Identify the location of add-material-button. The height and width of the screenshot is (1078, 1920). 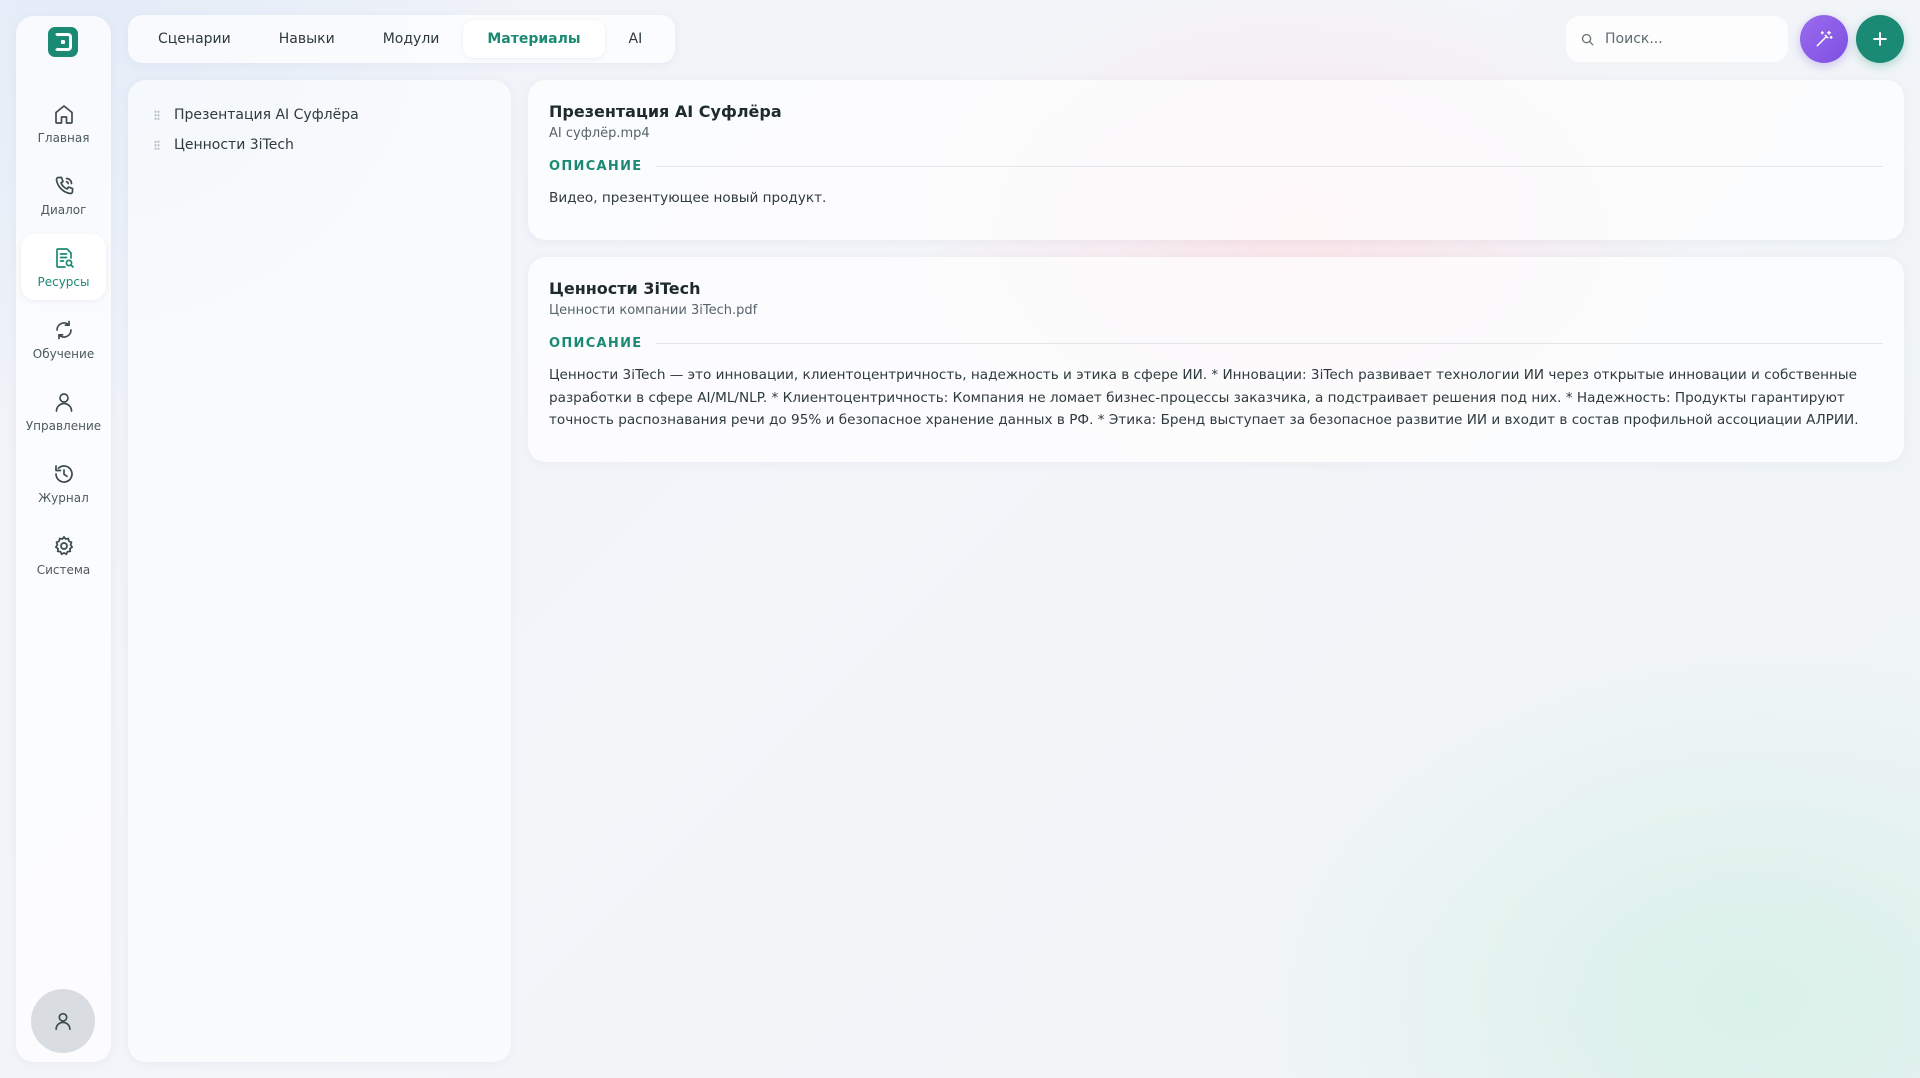
(1880, 39).